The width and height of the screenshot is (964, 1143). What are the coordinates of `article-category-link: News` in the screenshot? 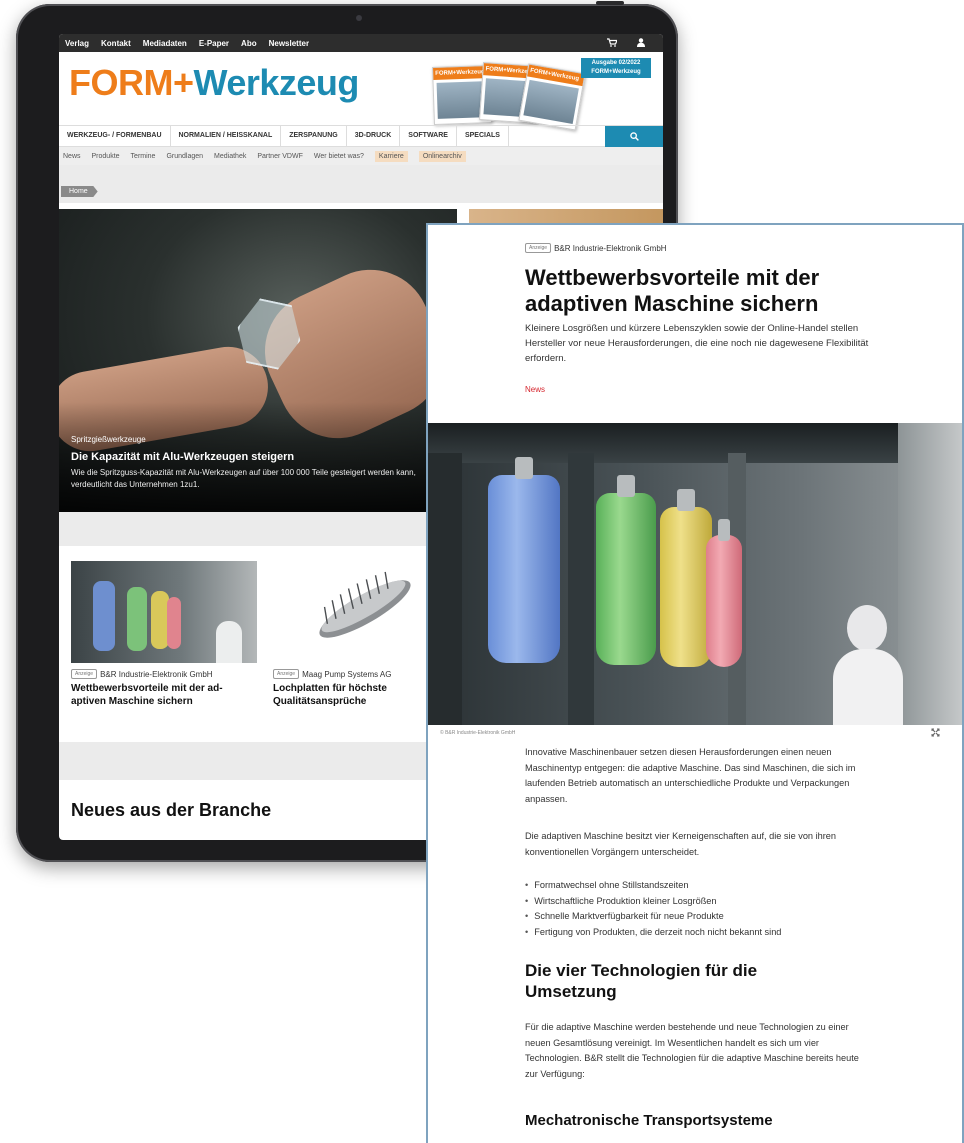 It's located at (535, 389).